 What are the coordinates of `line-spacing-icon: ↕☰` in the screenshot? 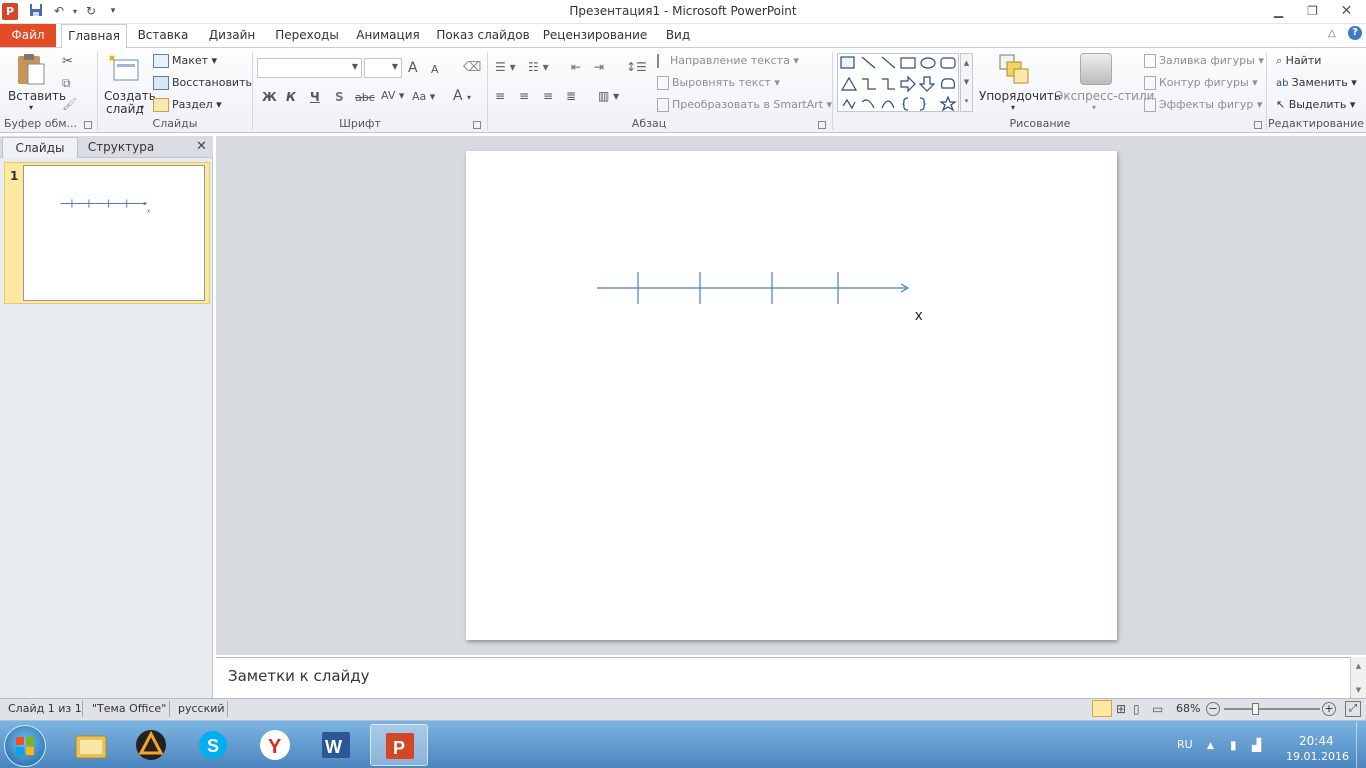 It's located at (636, 67).